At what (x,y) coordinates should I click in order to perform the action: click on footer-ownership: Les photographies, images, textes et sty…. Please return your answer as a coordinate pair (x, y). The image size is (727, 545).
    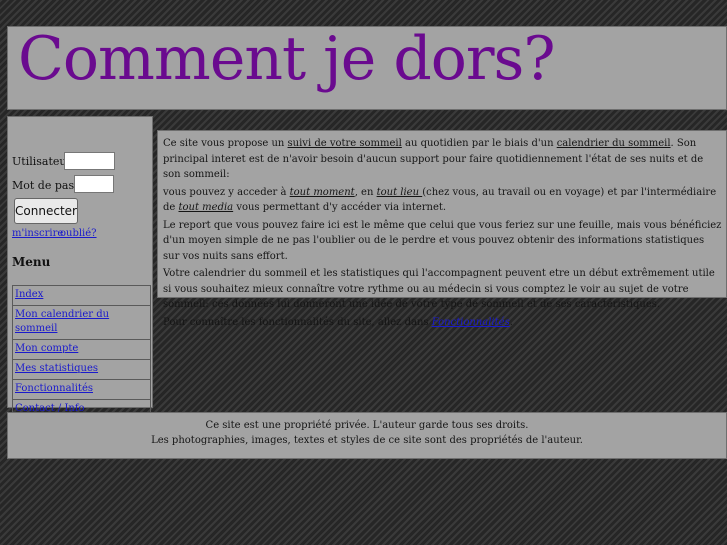
    Looking at the image, I should click on (367, 440).